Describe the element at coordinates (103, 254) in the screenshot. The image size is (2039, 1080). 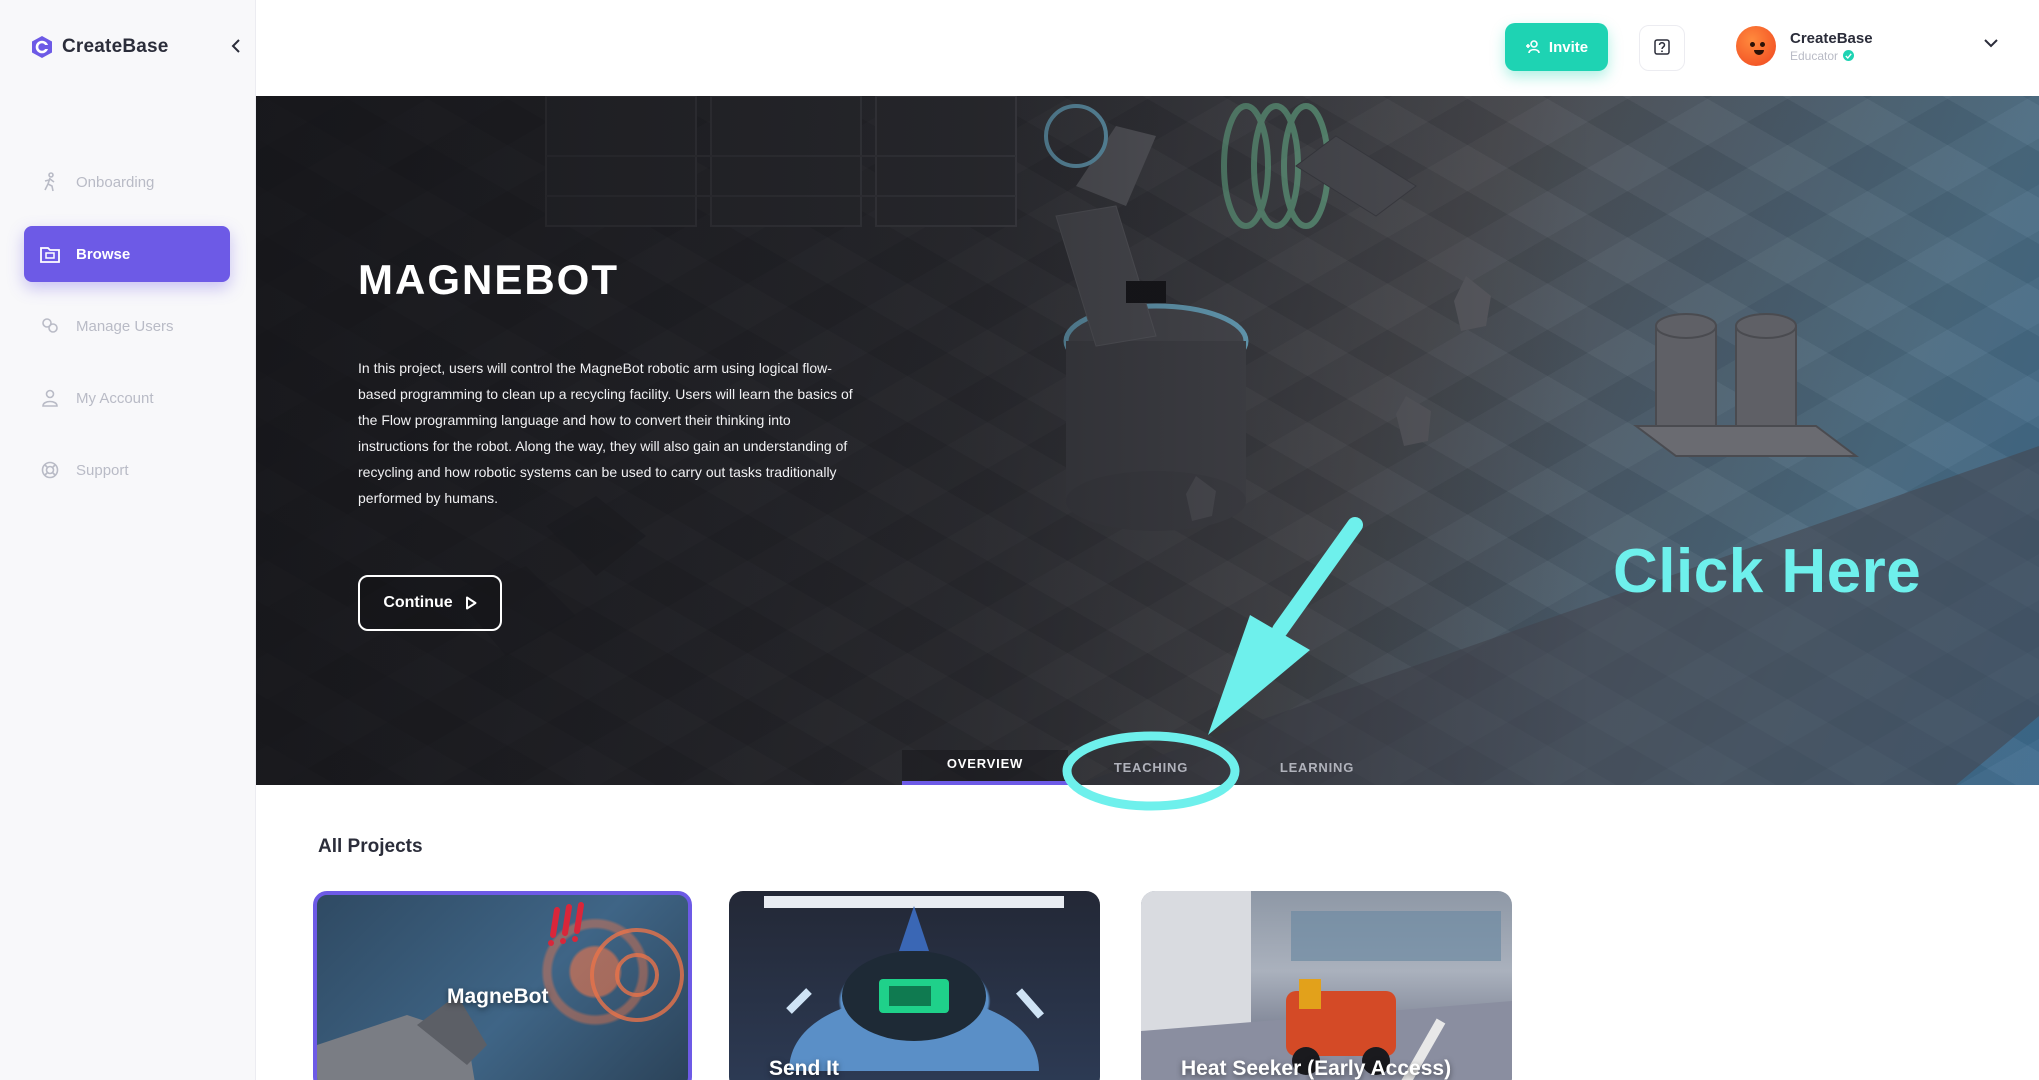
I see `sidebar-item-label: Browse` at that location.